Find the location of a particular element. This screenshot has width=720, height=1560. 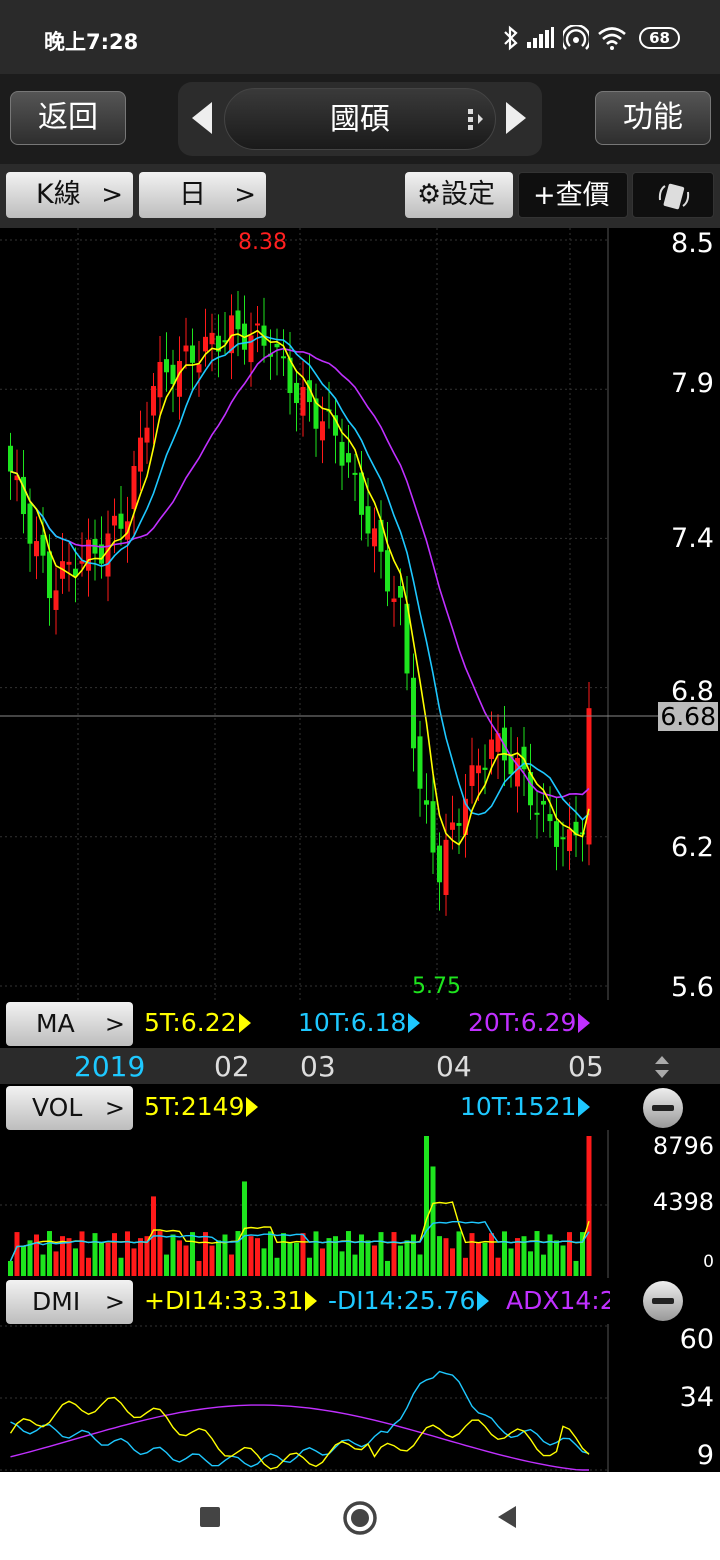

period-button: 日 > is located at coordinates (202, 195).